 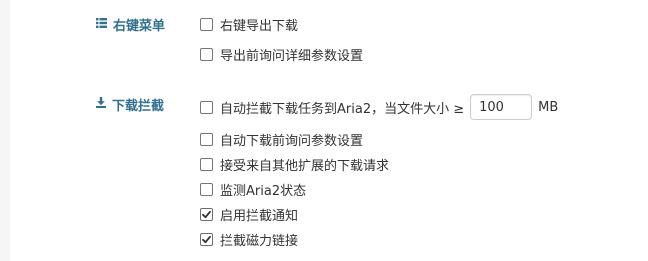 I want to click on context-menu-section-label: 右键菜单, so click(x=130, y=24).